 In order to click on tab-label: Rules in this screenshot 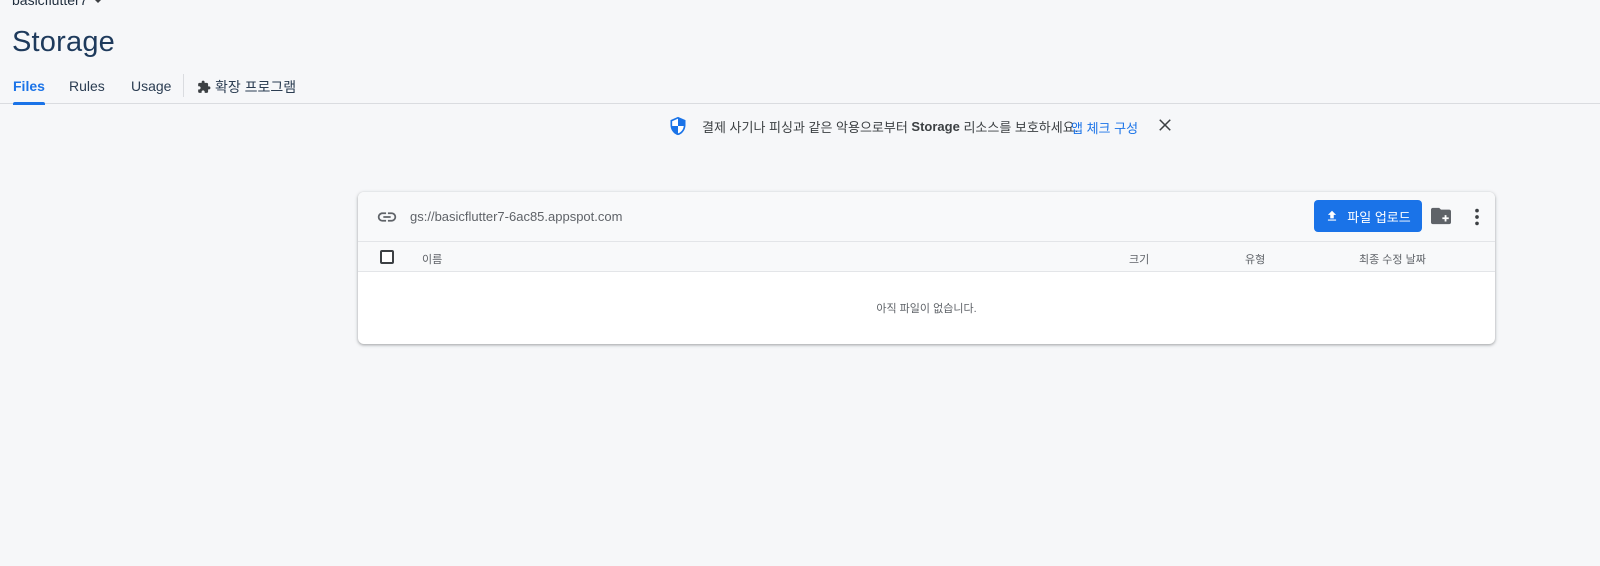, I will do `click(87, 86)`.